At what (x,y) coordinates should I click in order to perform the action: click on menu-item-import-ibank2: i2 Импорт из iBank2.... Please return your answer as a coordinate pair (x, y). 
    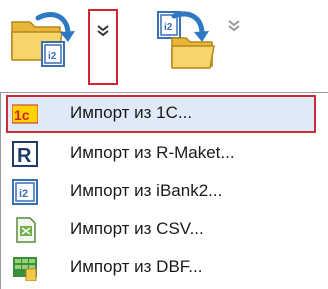
    Looking at the image, I should click on (161, 192).